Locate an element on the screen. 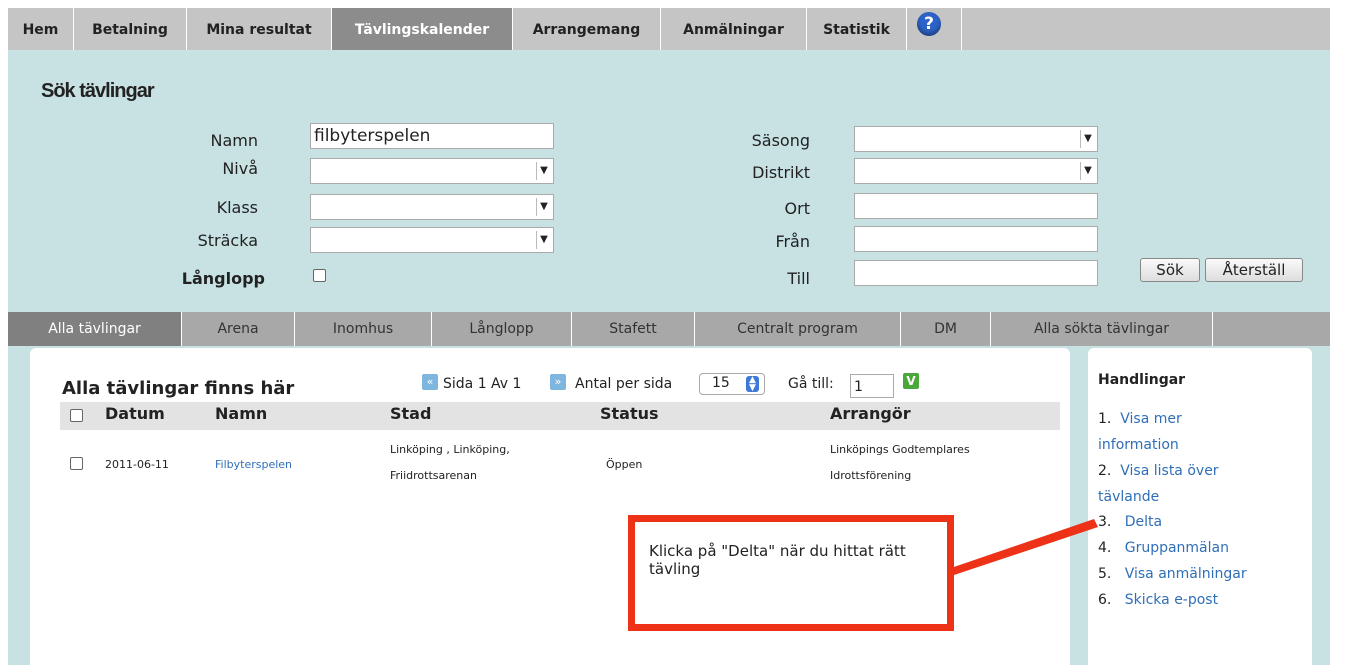 The height and width of the screenshot is (665, 1366). last-page-icon: » is located at coordinates (558, 382).